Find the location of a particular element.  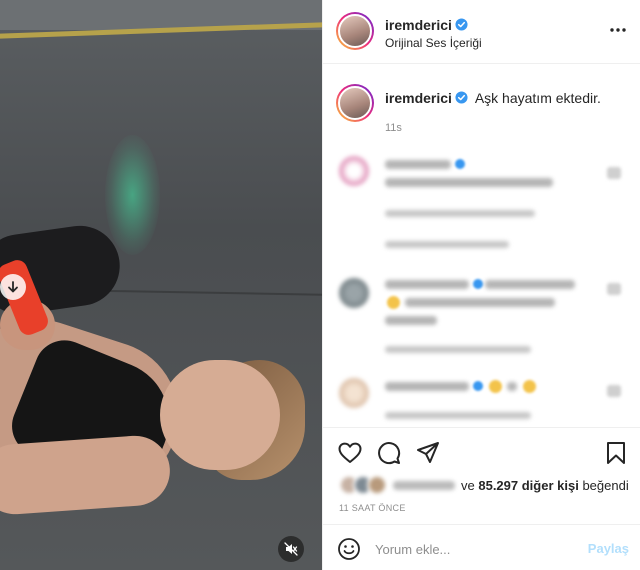

video-frame-person-arm is located at coordinates (86, 475).